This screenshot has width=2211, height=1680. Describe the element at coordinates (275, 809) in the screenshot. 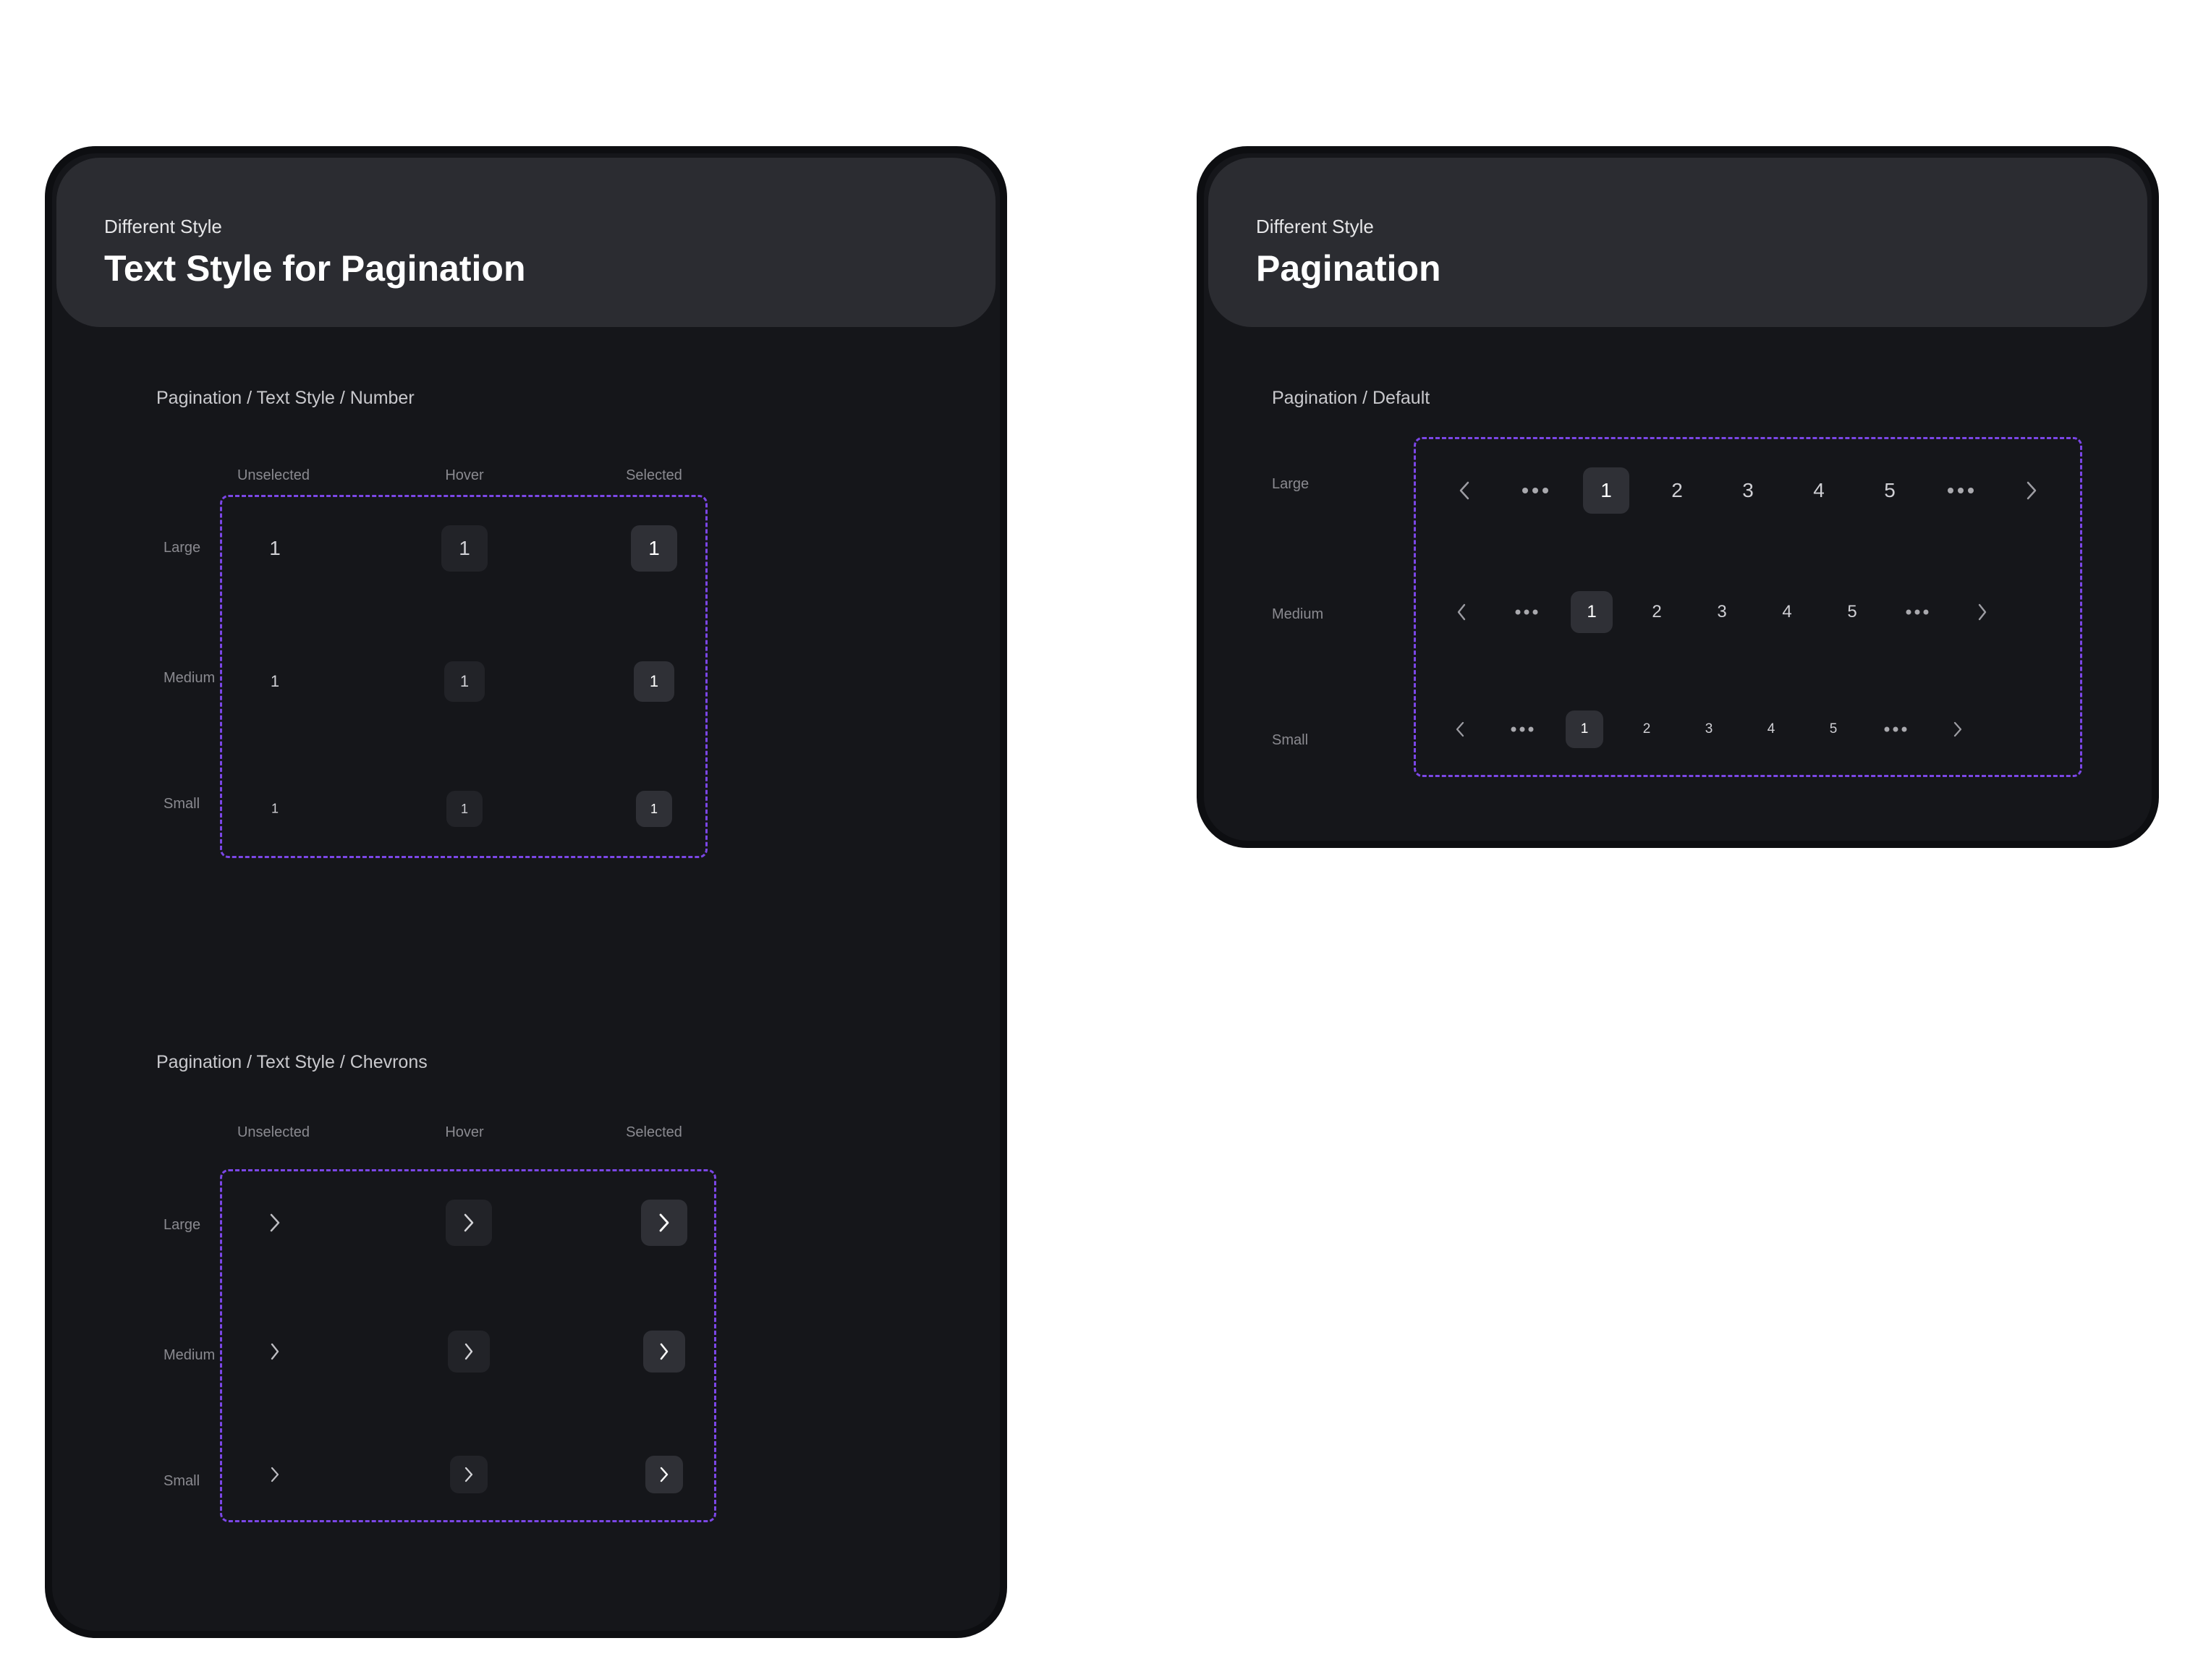

I see `page-number-small-unselected: 1` at that location.